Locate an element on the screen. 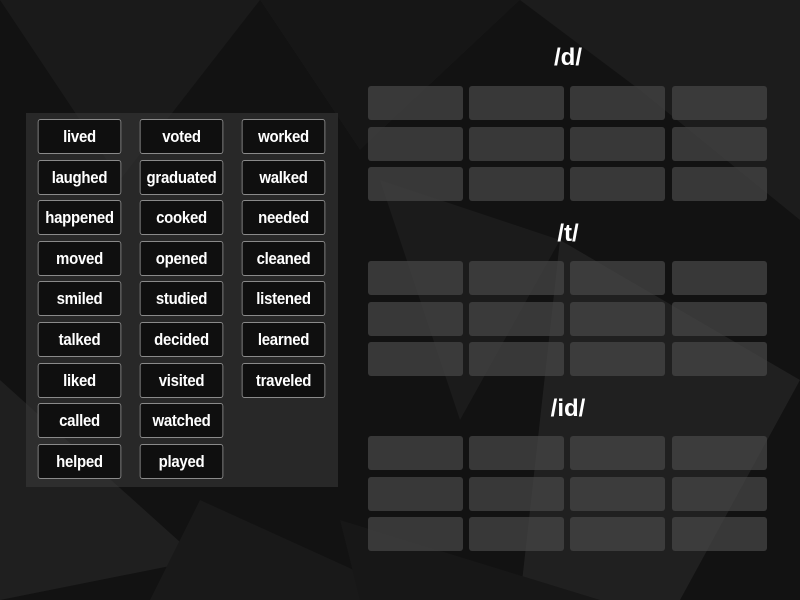 This screenshot has width=800, height=600. word-tile: liked is located at coordinates (79, 380).